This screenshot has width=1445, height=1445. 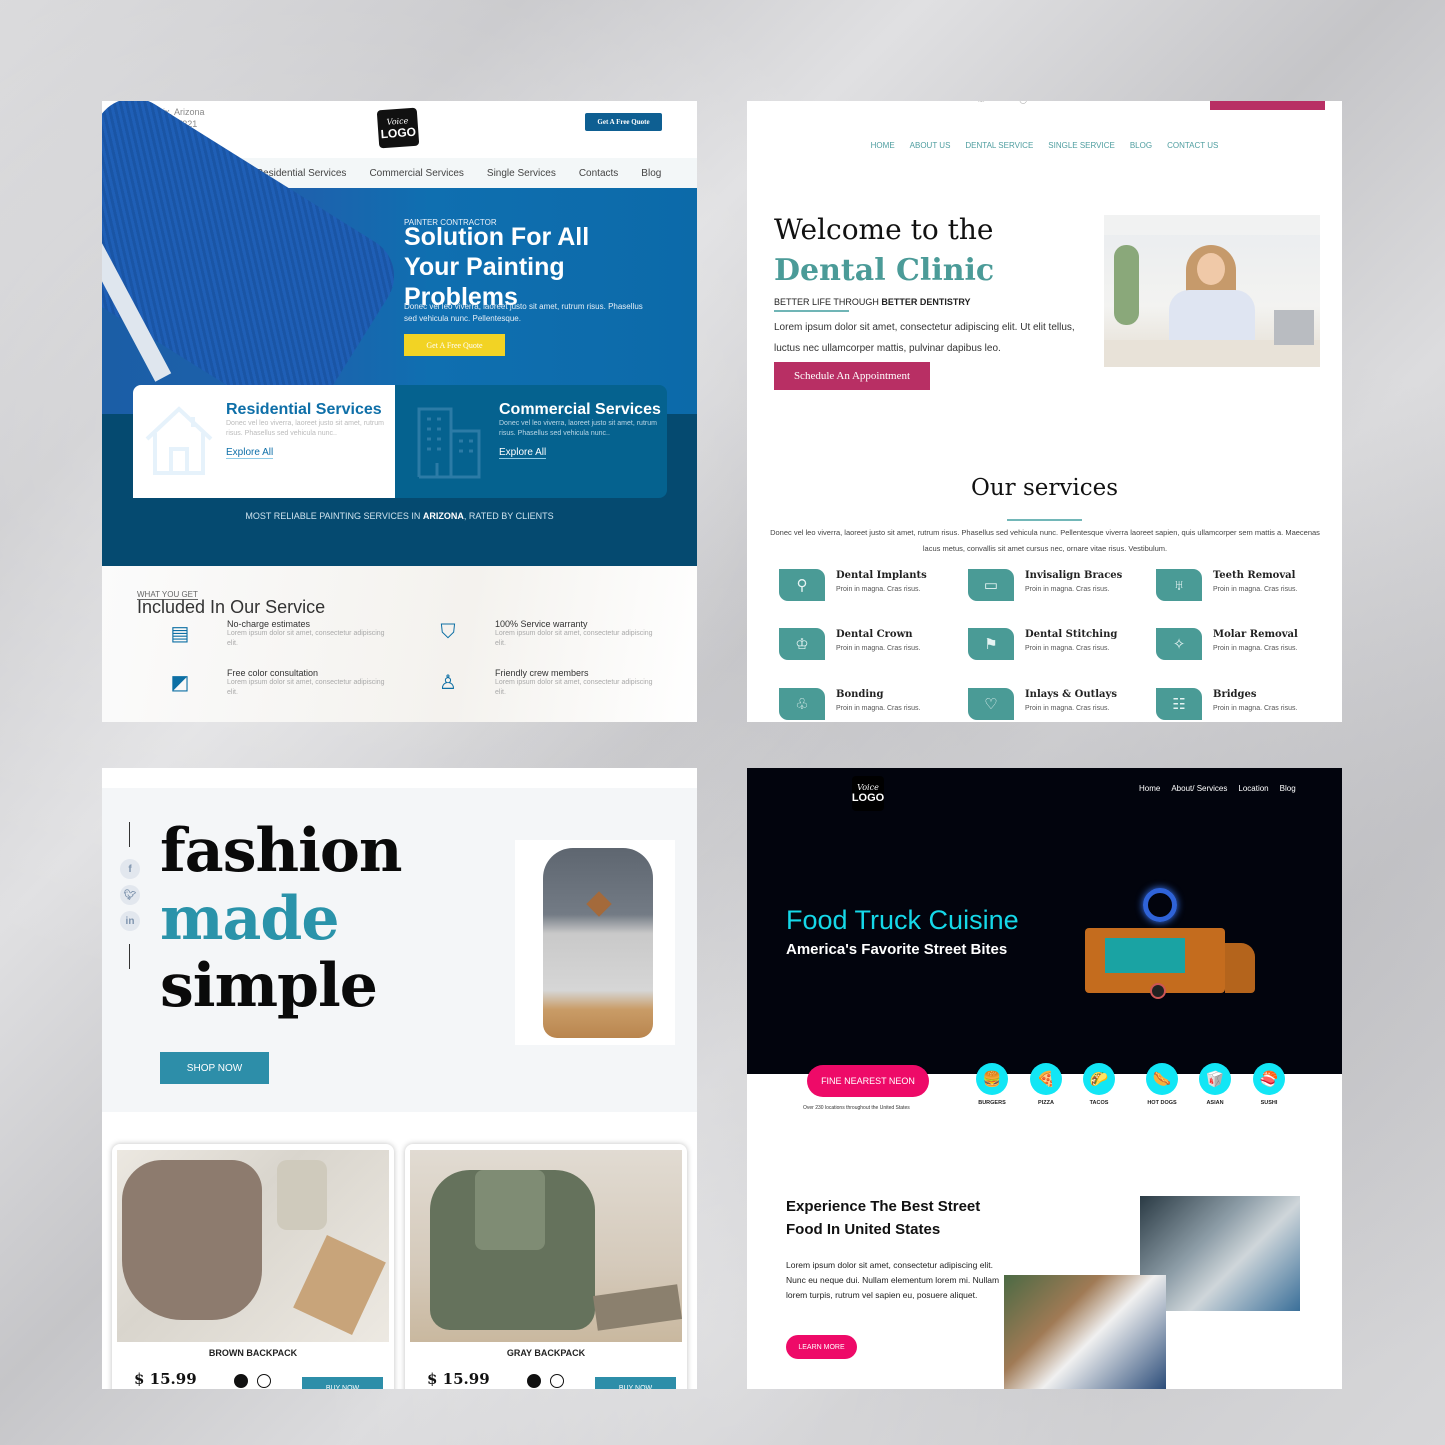 I want to click on hero-title: Food Truck Cuisine, so click(x=902, y=920).